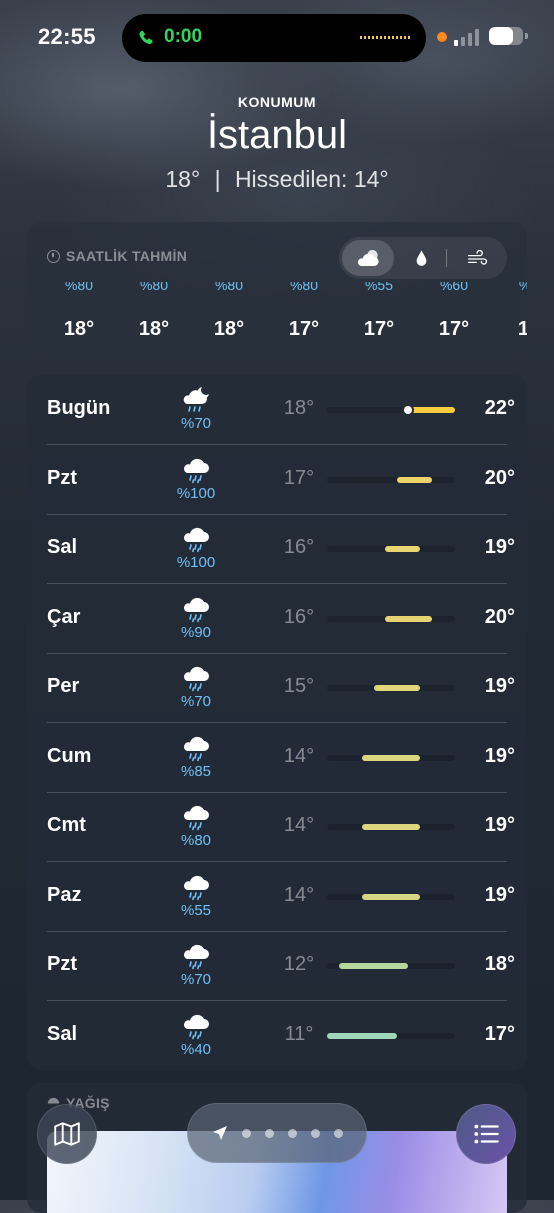 This screenshot has width=554, height=1213. I want to click on daily-forecast-row: Pzt %100 17° 20°, so click(277, 480).